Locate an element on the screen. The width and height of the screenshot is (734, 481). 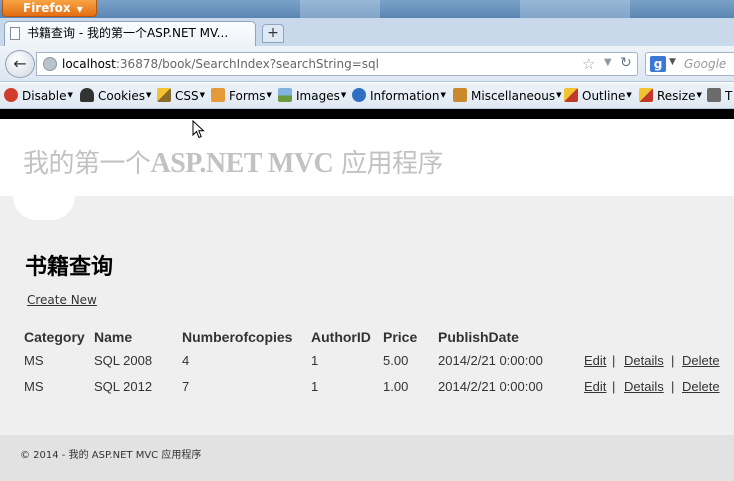
toolbar-resize-label: Resize is located at coordinates (676, 96).